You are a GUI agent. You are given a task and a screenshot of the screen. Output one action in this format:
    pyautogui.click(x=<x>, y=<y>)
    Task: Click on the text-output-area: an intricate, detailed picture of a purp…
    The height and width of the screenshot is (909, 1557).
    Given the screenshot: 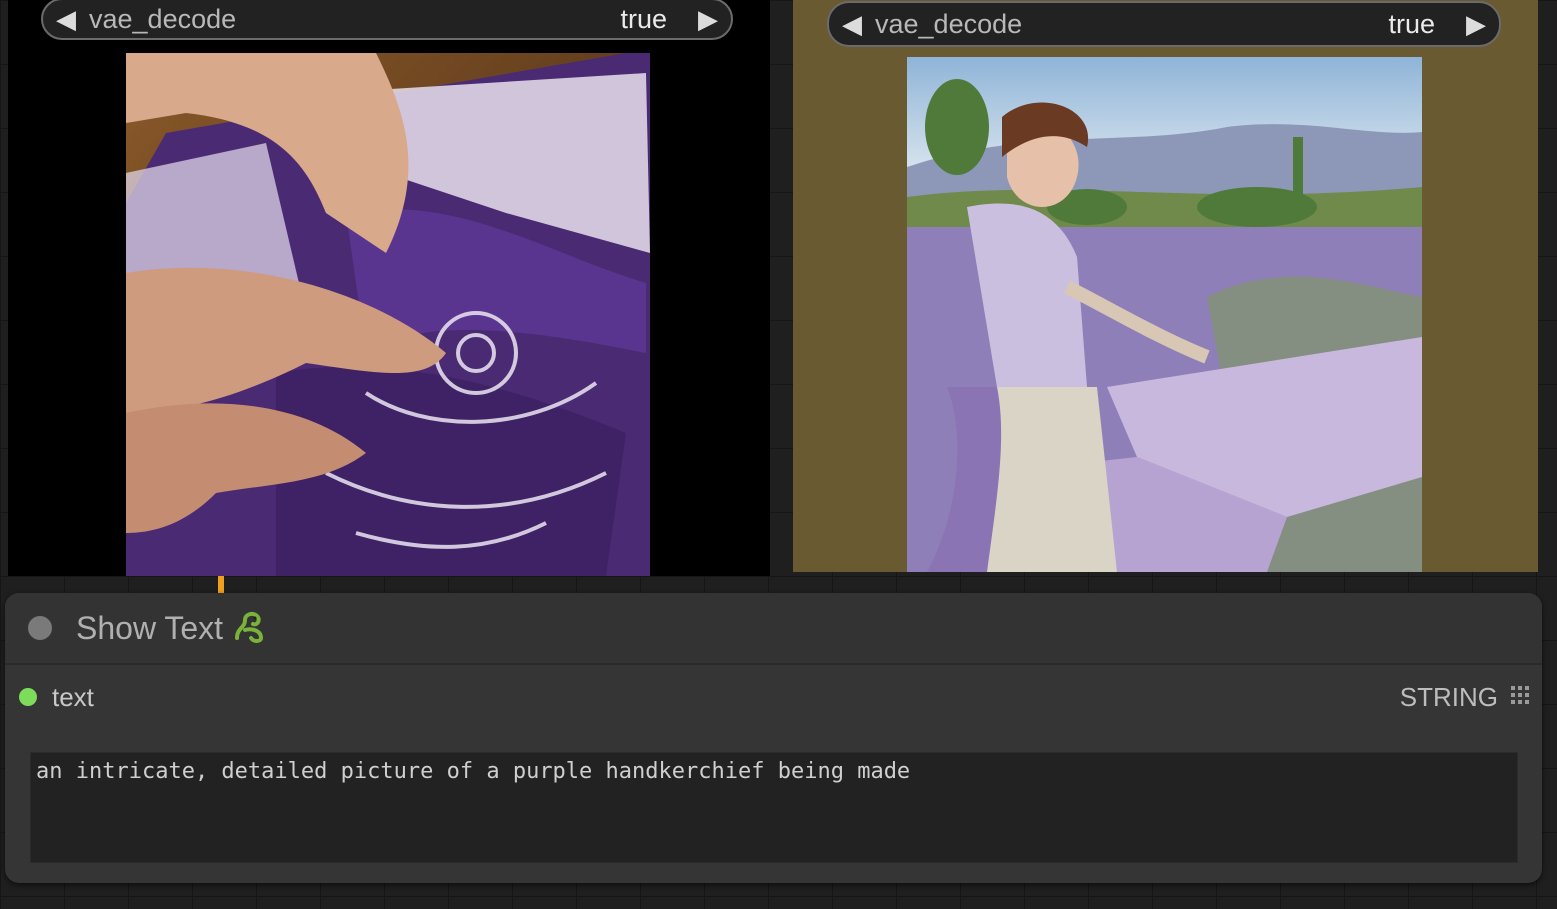 What is the action you would take?
    pyautogui.click(x=774, y=807)
    